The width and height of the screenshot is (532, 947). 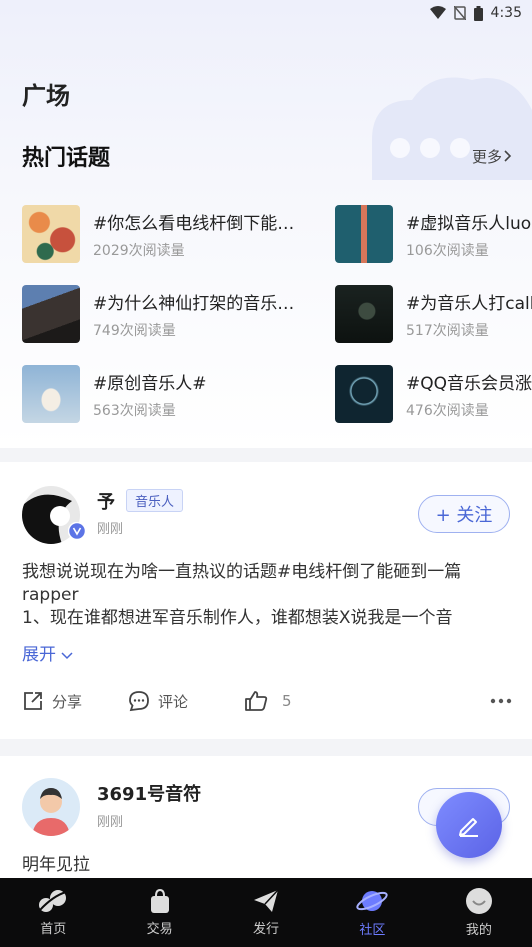 What do you see at coordinates (39, 655) in the screenshot?
I see `expand-label: 展开` at bounding box center [39, 655].